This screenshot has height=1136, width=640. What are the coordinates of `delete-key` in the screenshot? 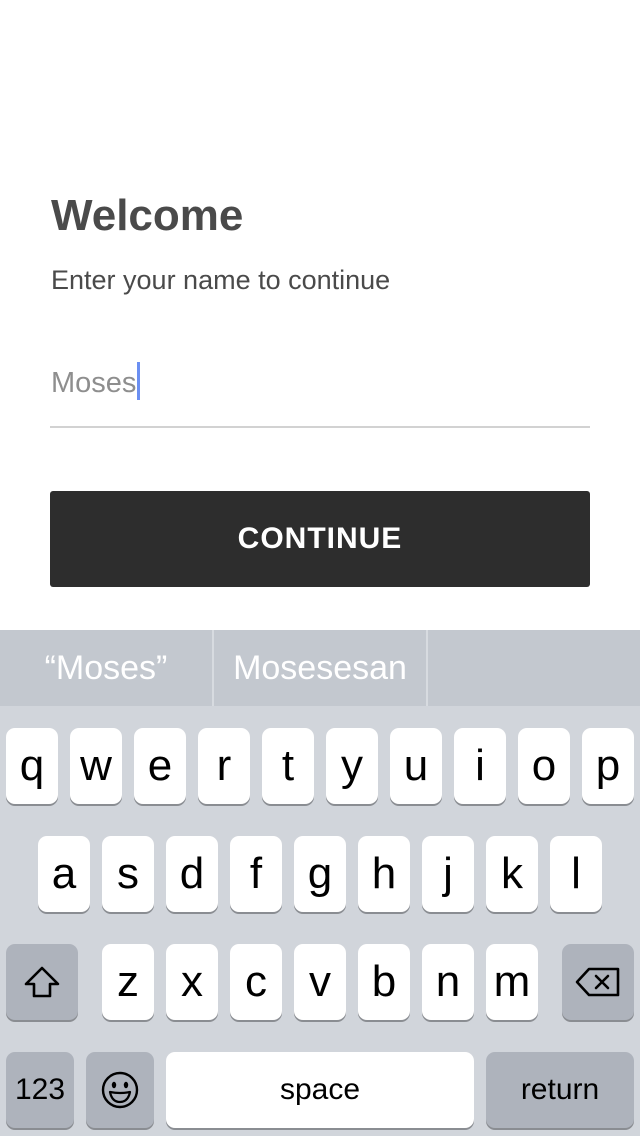 It's located at (598, 982).